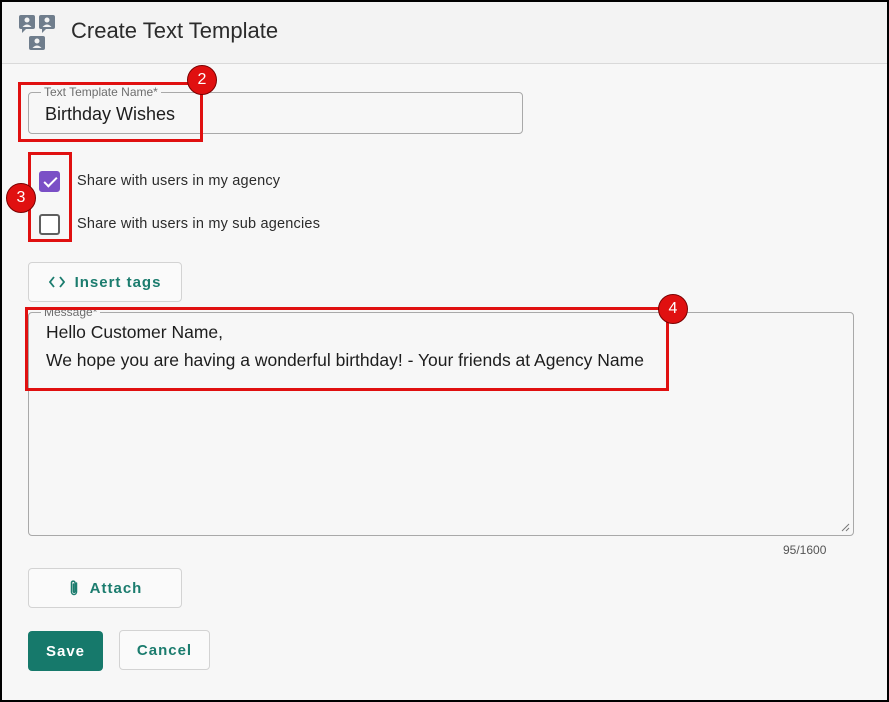 The image size is (889, 702). What do you see at coordinates (175, 30) in the screenshot?
I see `page-title: Create Text Template` at bounding box center [175, 30].